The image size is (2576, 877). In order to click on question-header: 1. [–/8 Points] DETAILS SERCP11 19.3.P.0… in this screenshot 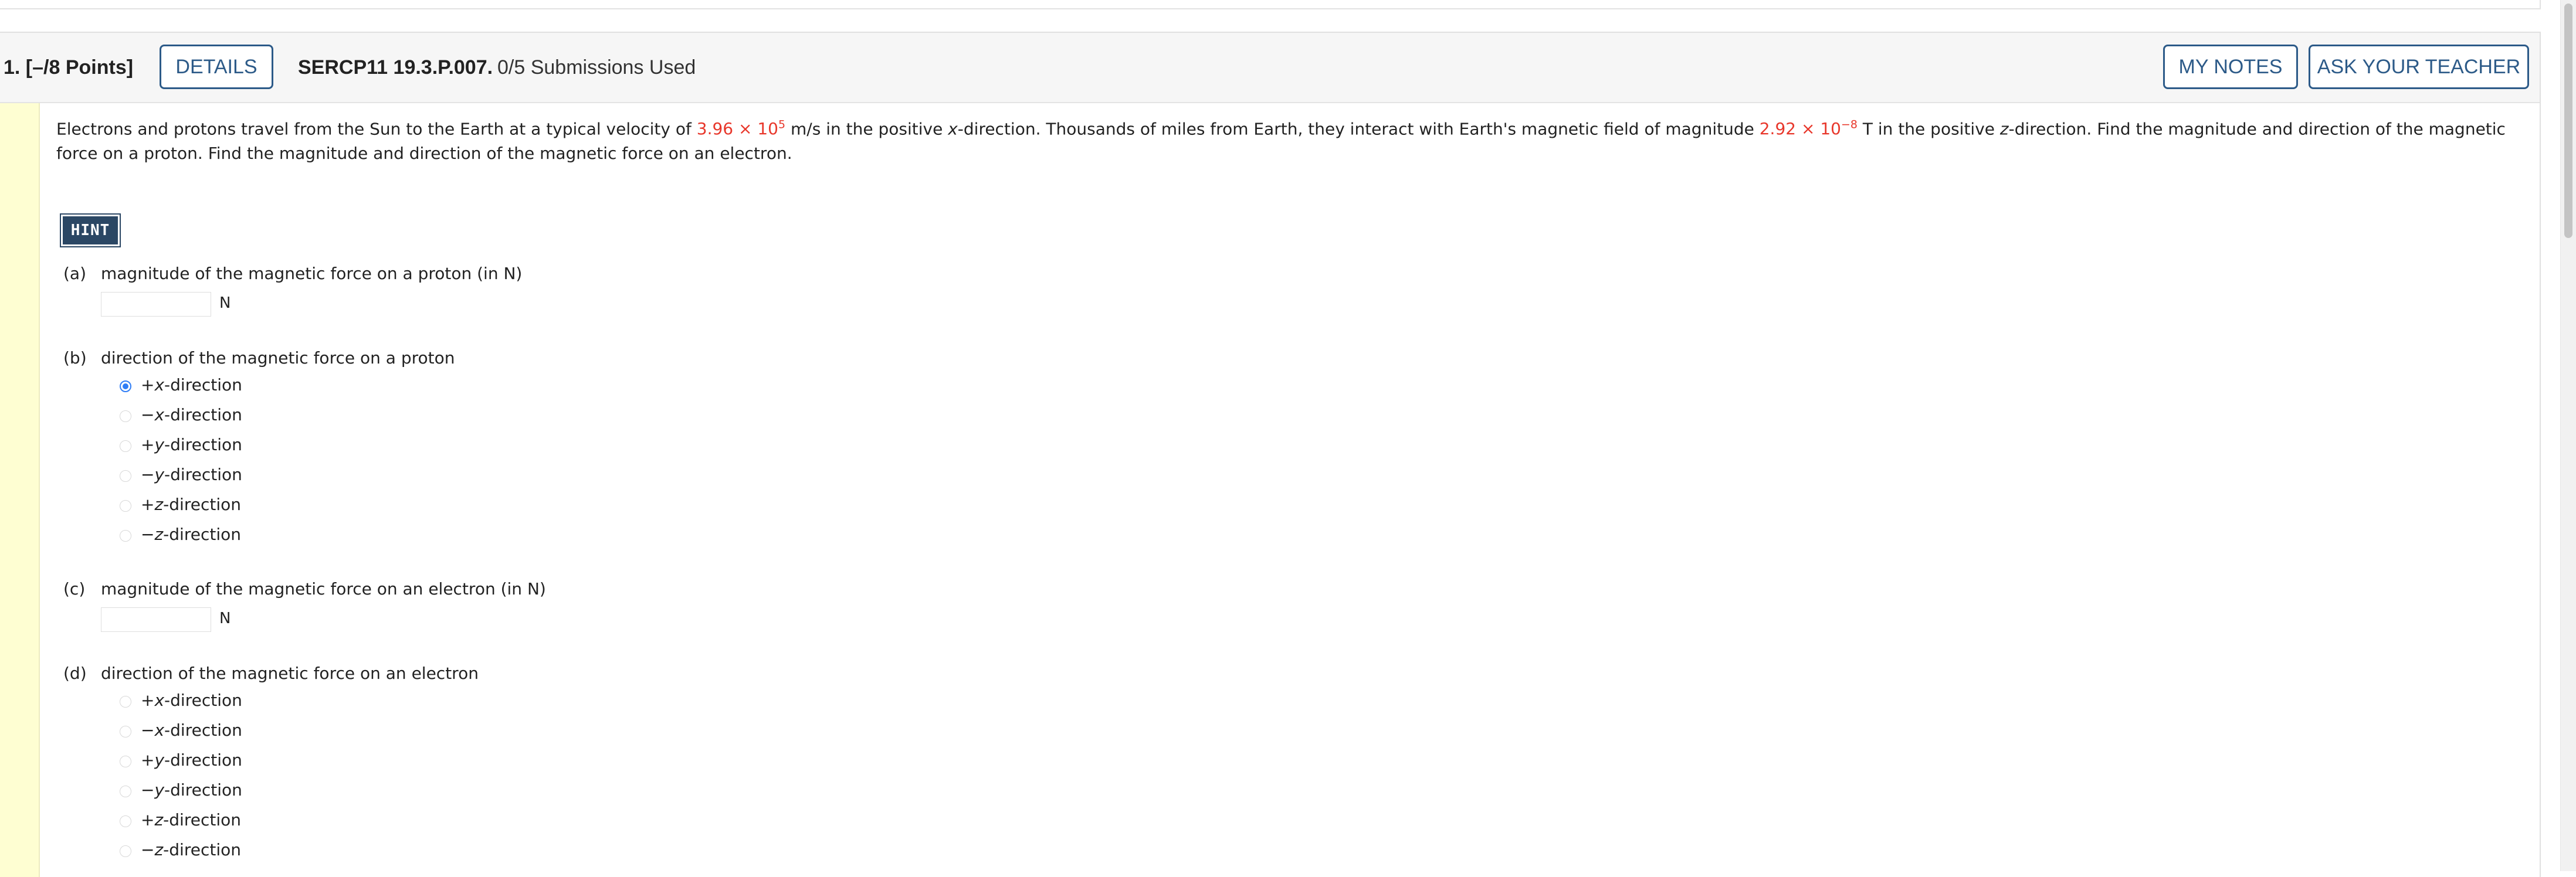, I will do `click(1270, 68)`.